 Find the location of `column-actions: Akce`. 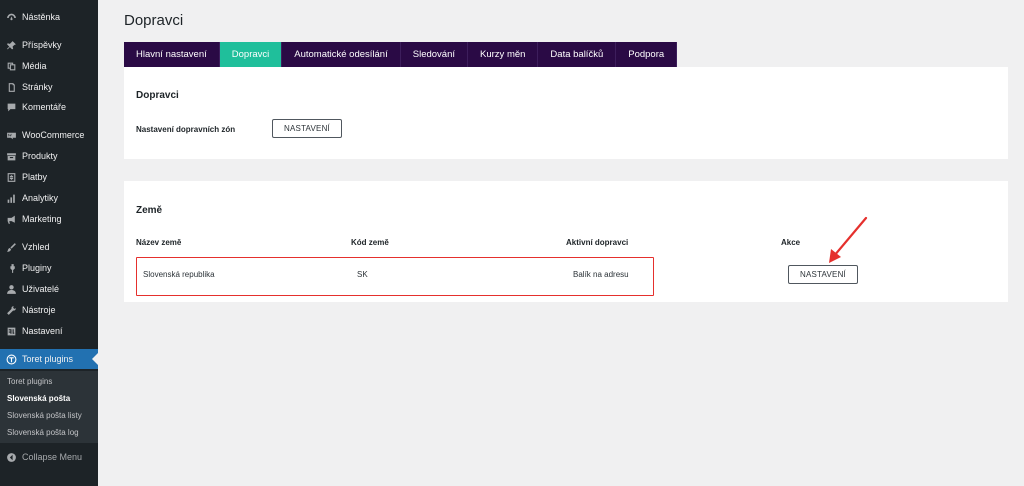

column-actions: Akce is located at coordinates (791, 242).